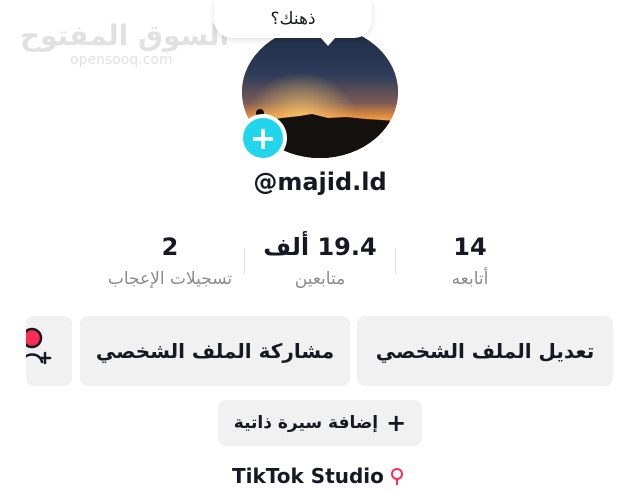 The image size is (640, 494). I want to click on username: @majid.ld, so click(320, 182).